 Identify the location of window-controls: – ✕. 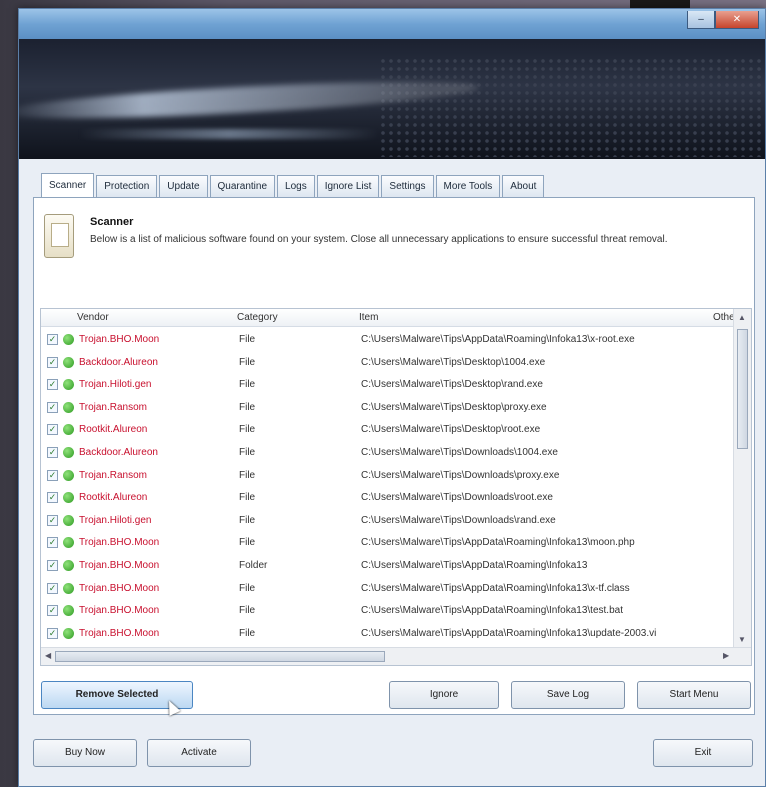
(723, 20).